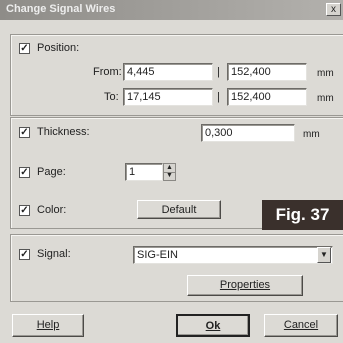 The width and height of the screenshot is (343, 343). I want to click on from-unit: mm, so click(325, 73).